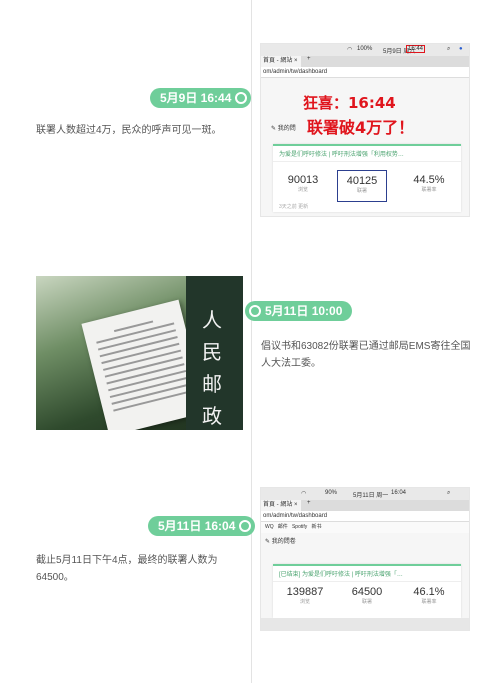 This screenshot has width=497, height=683. I want to click on date-label: 5月11日 10:00, so click(304, 311).